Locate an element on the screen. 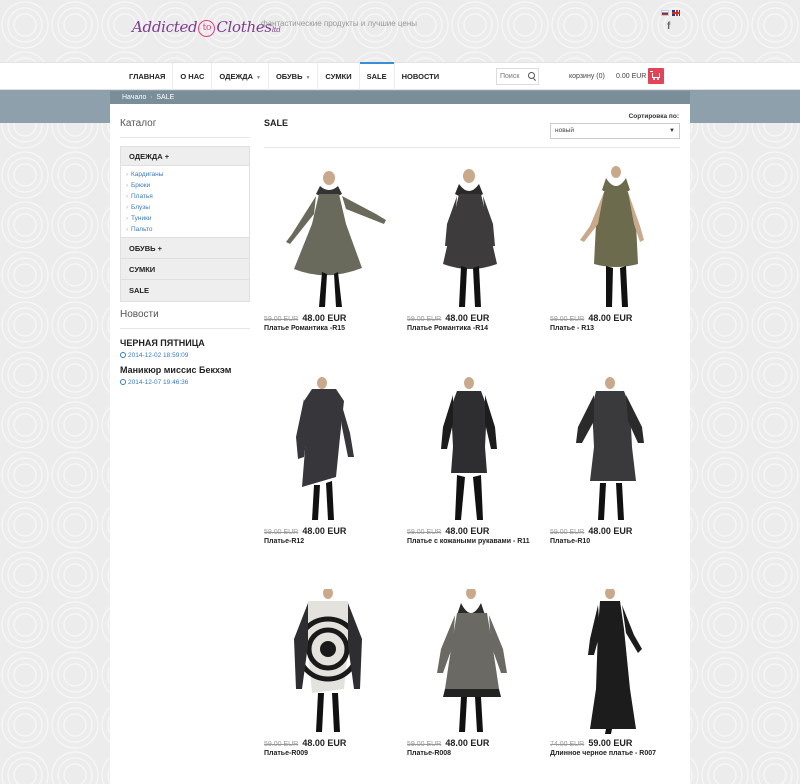  nav-item-clothing: ОДЕЖДА ▼ is located at coordinates (240, 76).